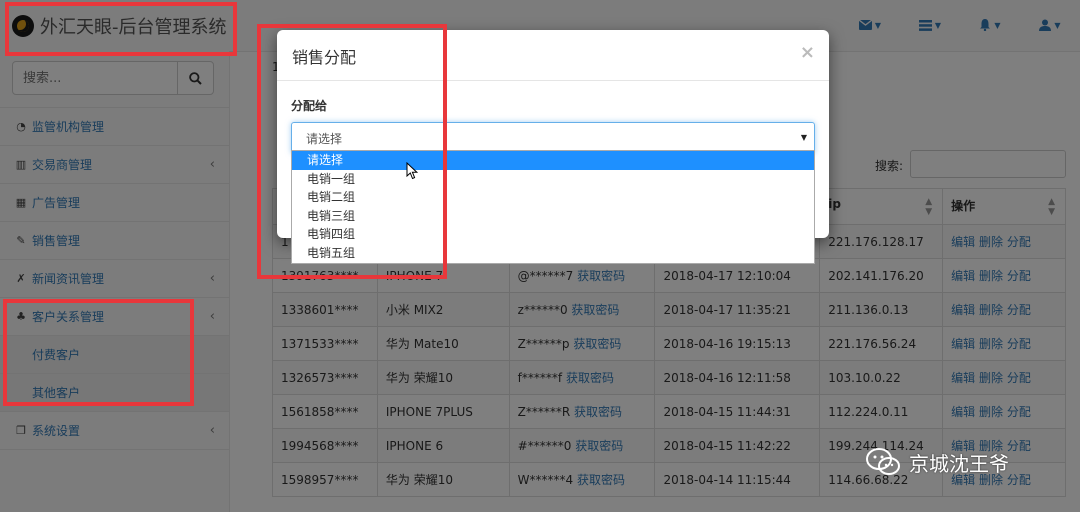  I want to click on wechat-icon, so click(883, 461).